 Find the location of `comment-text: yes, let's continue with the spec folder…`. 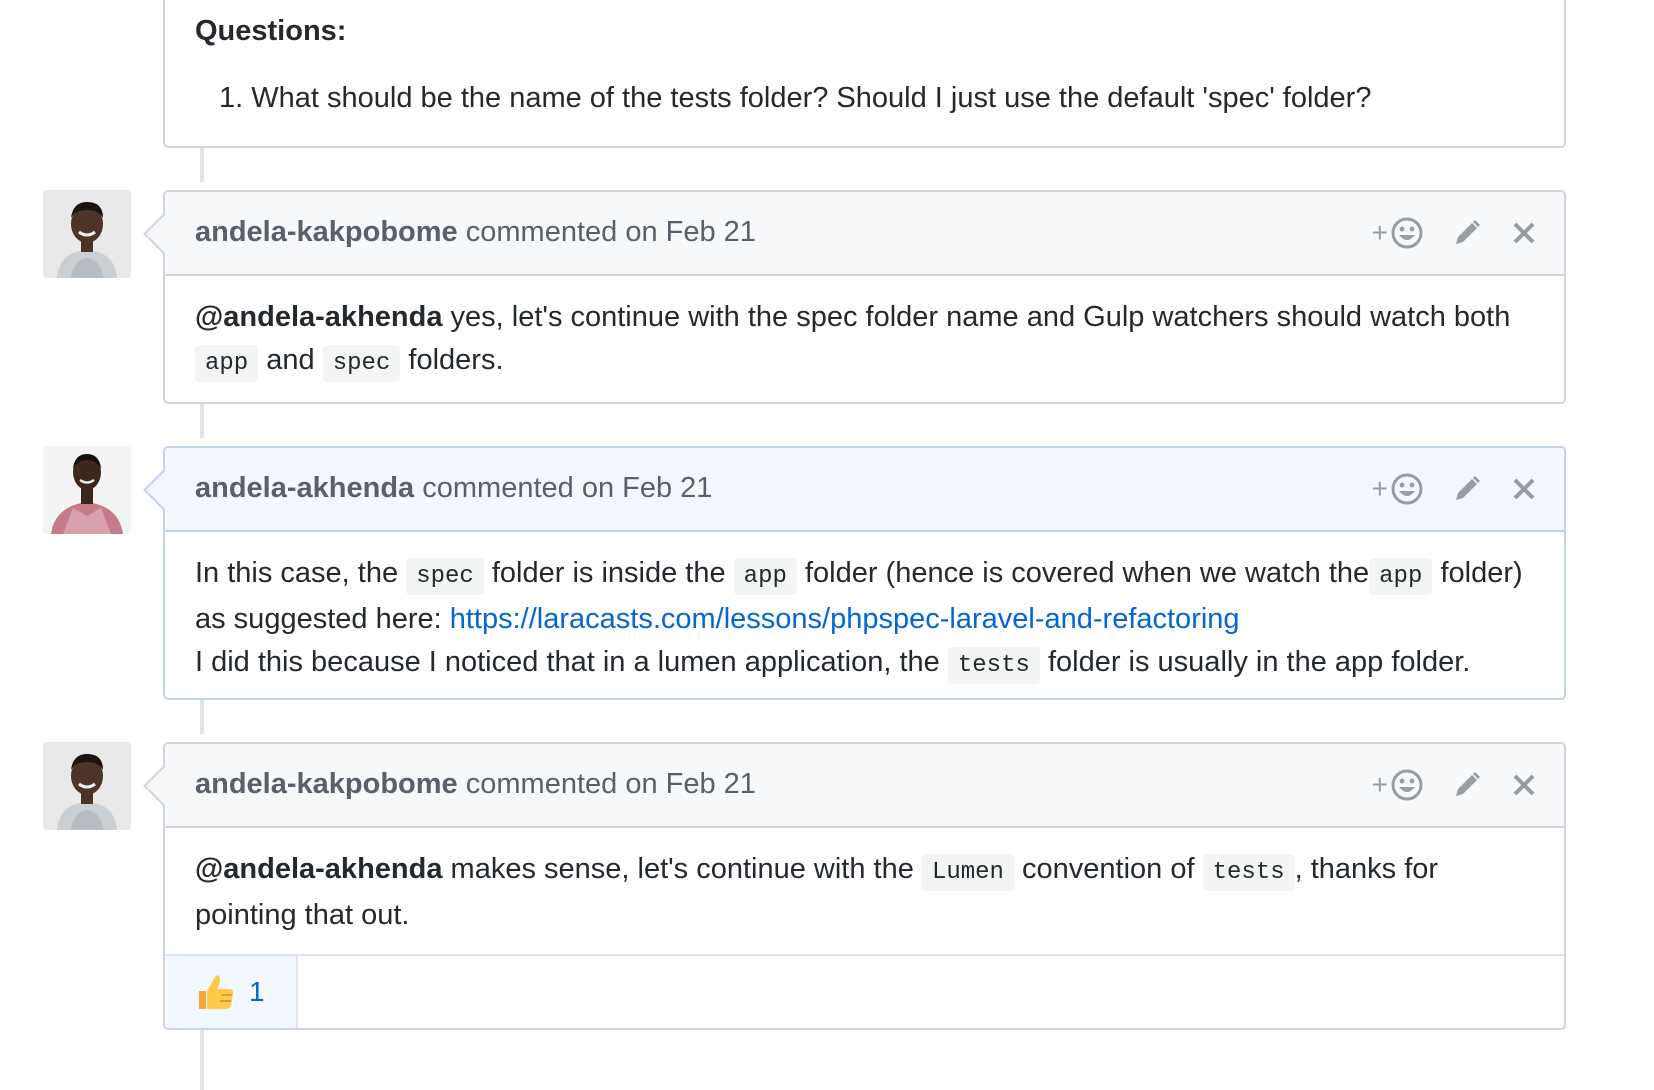

comment-text: yes, let's continue with the spec folder… is located at coordinates (980, 317).